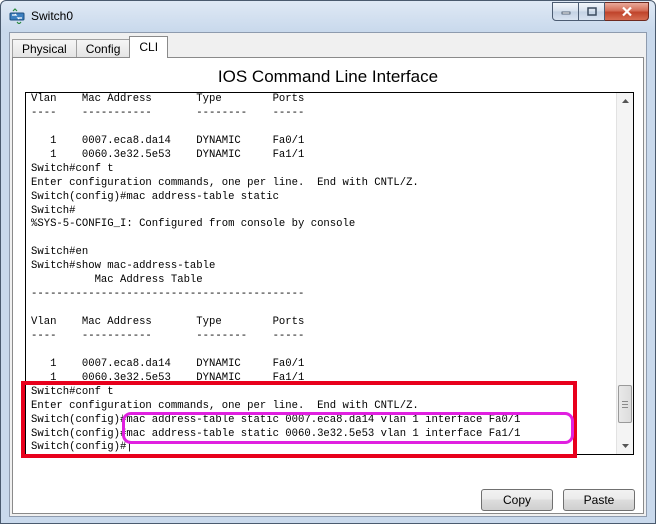 This screenshot has height=524, width=656. What do you see at coordinates (52, 16) in the screenshot?
I see `window-title: Switch0` at bounding box center [52, 16].